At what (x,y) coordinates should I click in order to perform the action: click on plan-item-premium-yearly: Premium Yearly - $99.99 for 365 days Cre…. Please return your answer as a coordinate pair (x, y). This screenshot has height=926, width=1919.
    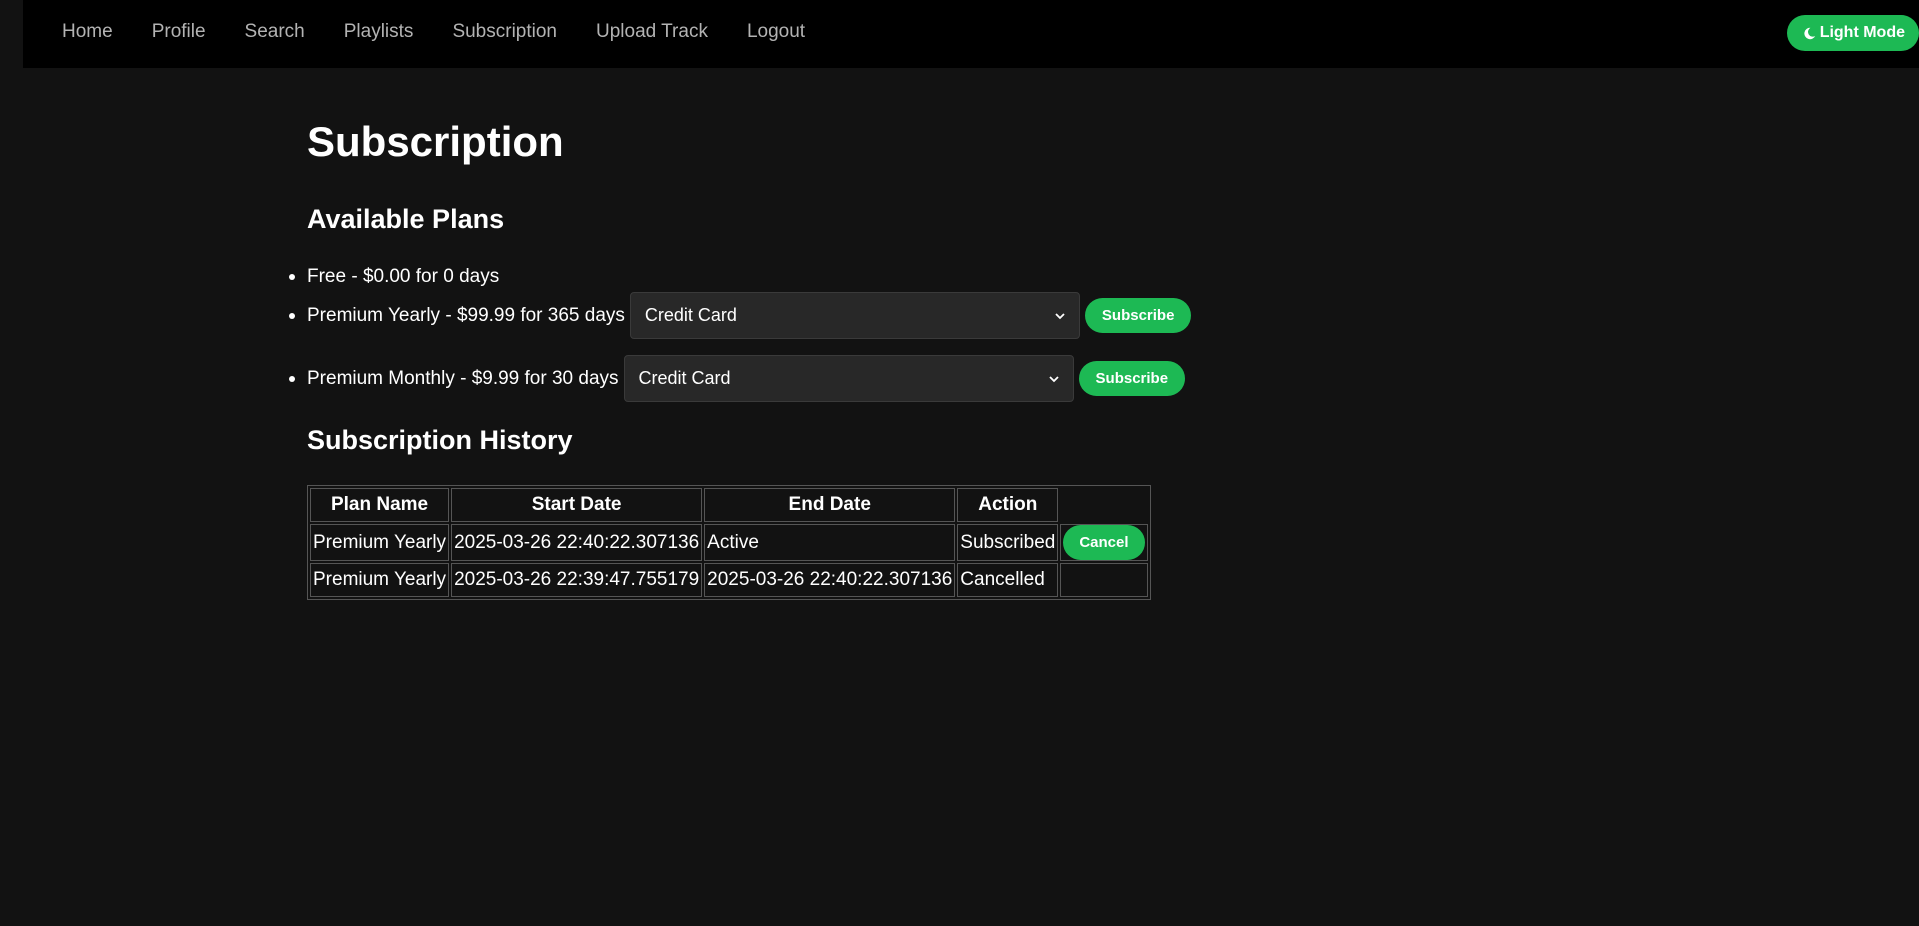
    Looking at the image, I should click on (740, 315).